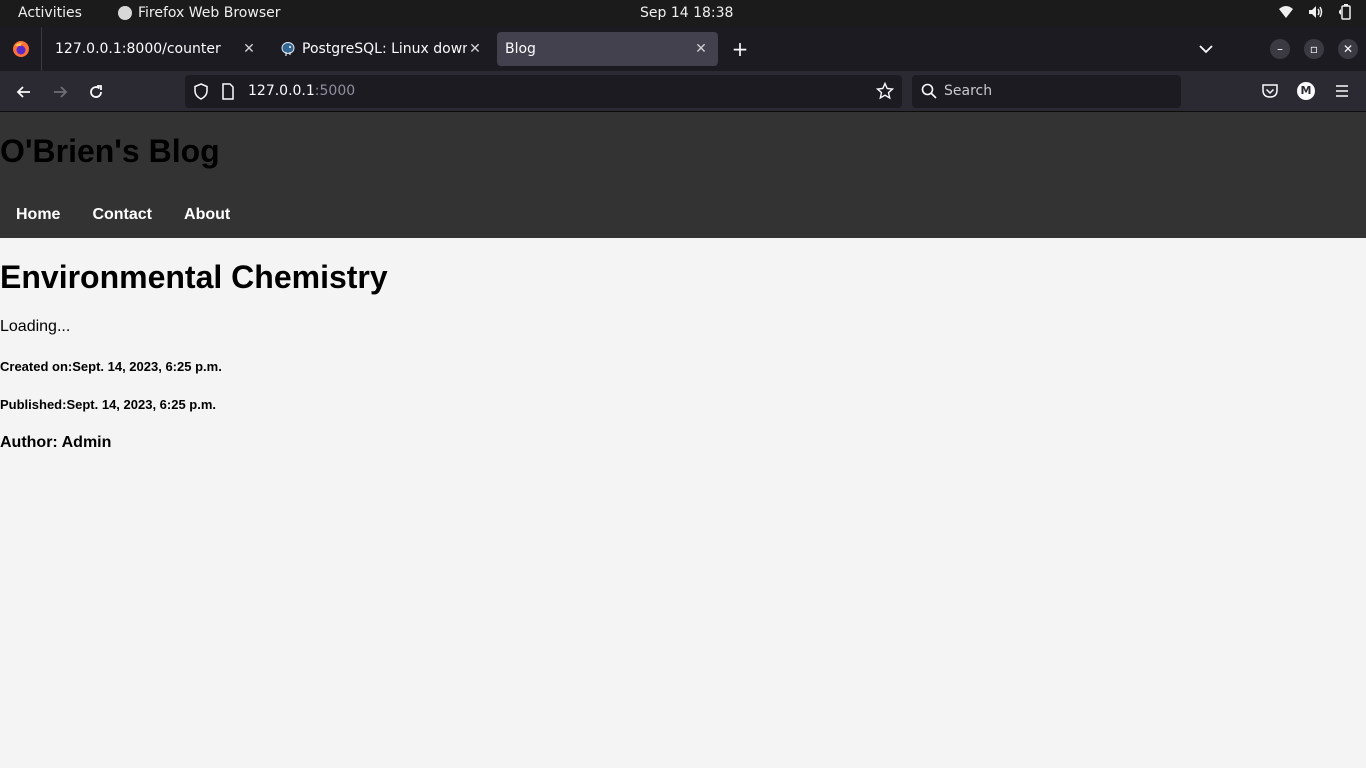 The height and width of the screenshot is (768, 1366). What do you see at coordinates (885, 91) in the screenshot?
I see `bookmark-star-icon` at bounding box center [885, 91].